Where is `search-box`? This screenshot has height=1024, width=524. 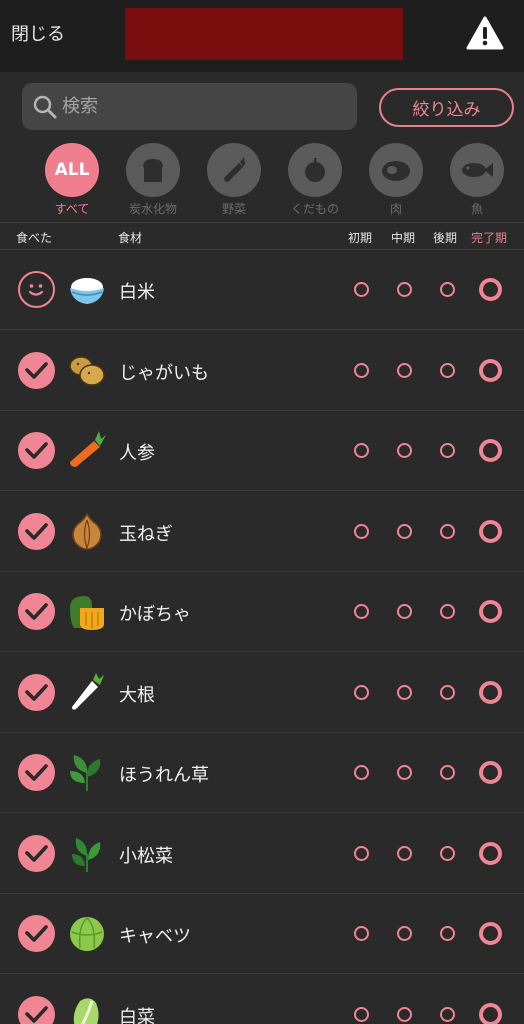 search-box is located at coordinates (189, 106).